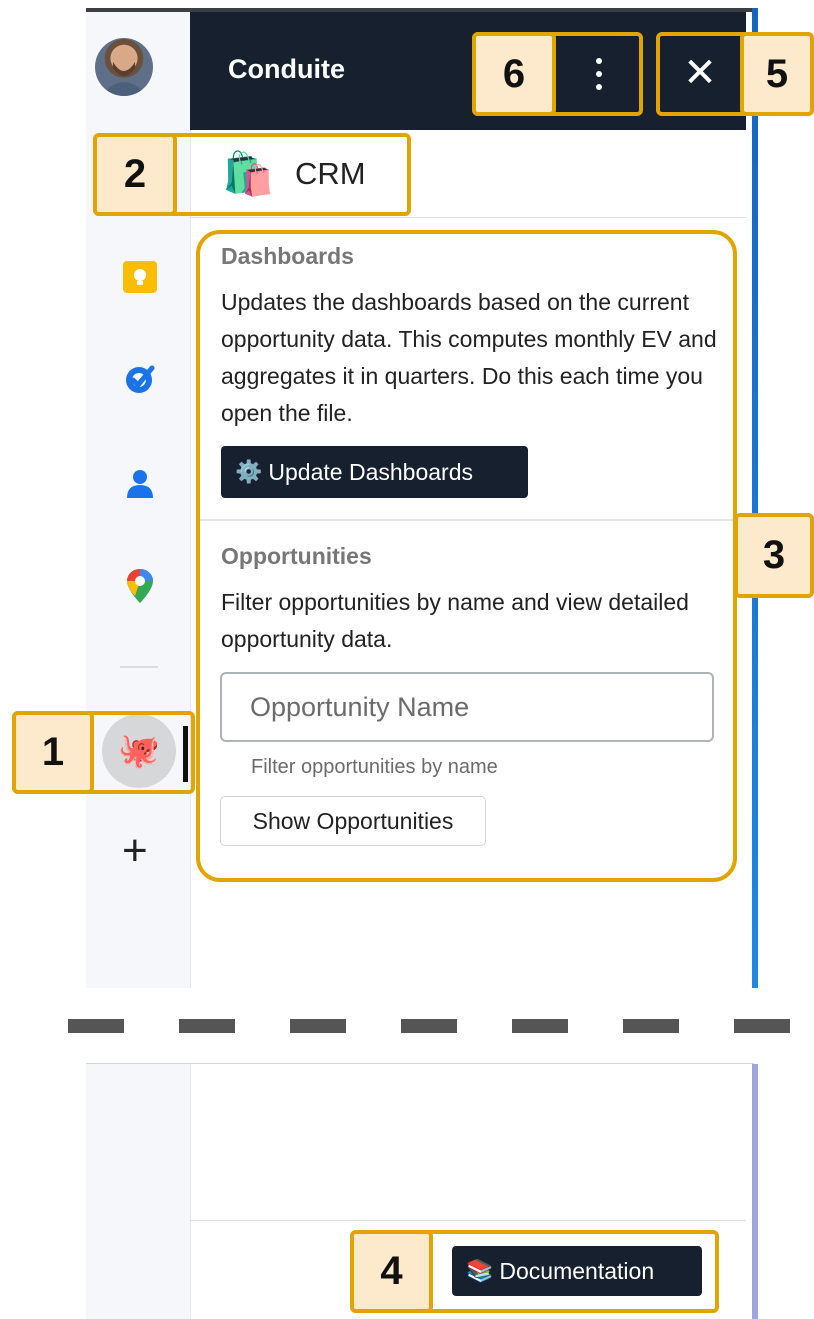 Image resolution: width=814 pixels, height=1319 pixels. Describe the element at coordinates (755, 498) in the screenshot. I see `panel-right-edge` at that location.